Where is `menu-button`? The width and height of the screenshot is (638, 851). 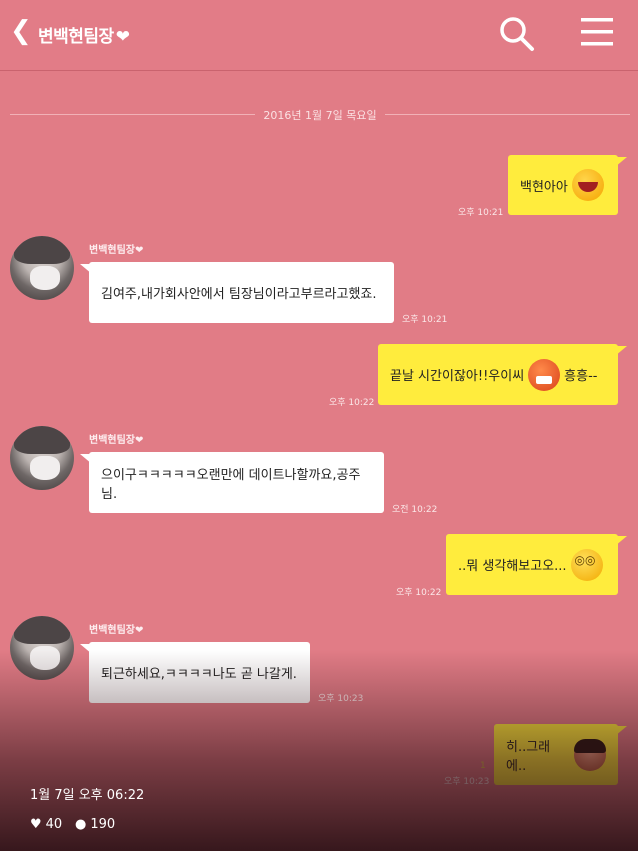 menu-button is located at coordinates (597, 32).